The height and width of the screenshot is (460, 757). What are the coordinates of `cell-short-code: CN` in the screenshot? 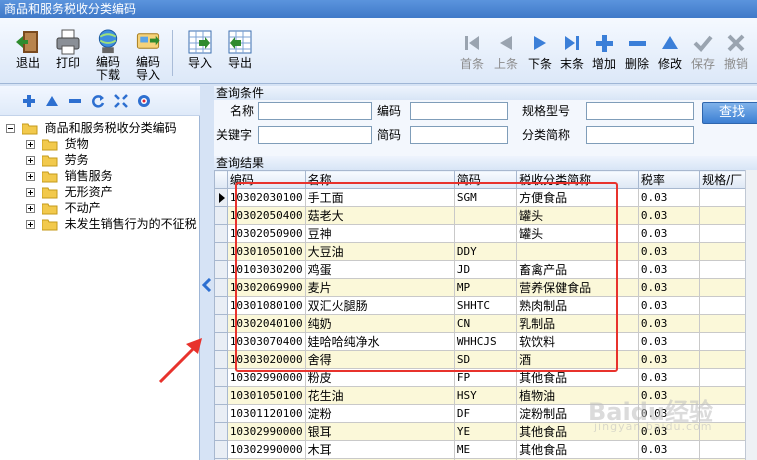 It's located at (485, 323).